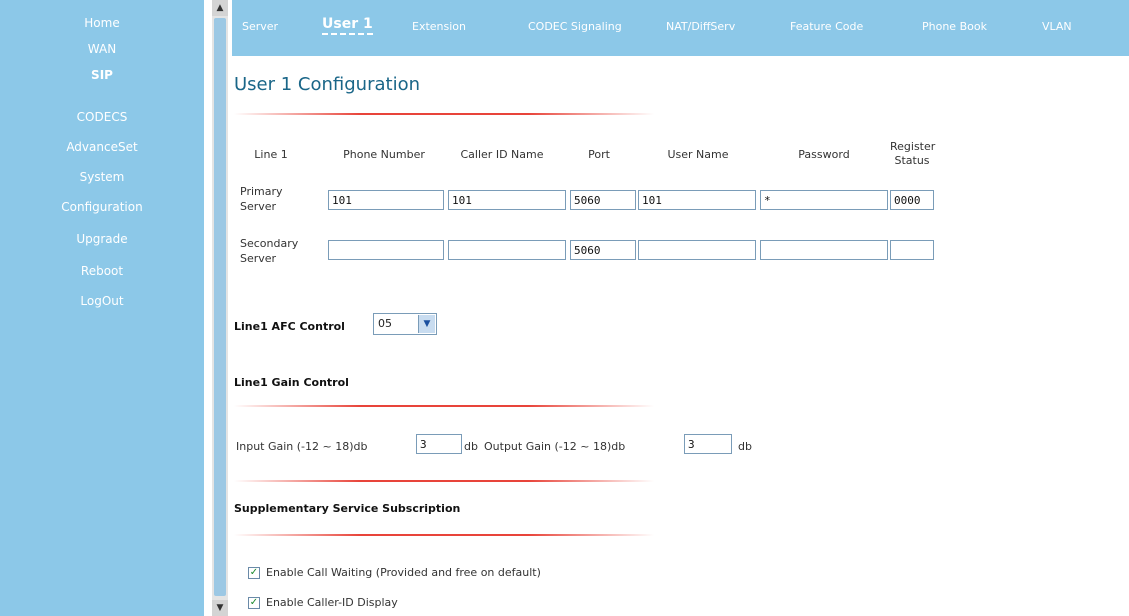  What do you see at coordinates (912, 250) in the screenshot?
I see `secondary-register-status-input` at bounding box center [912, 250].